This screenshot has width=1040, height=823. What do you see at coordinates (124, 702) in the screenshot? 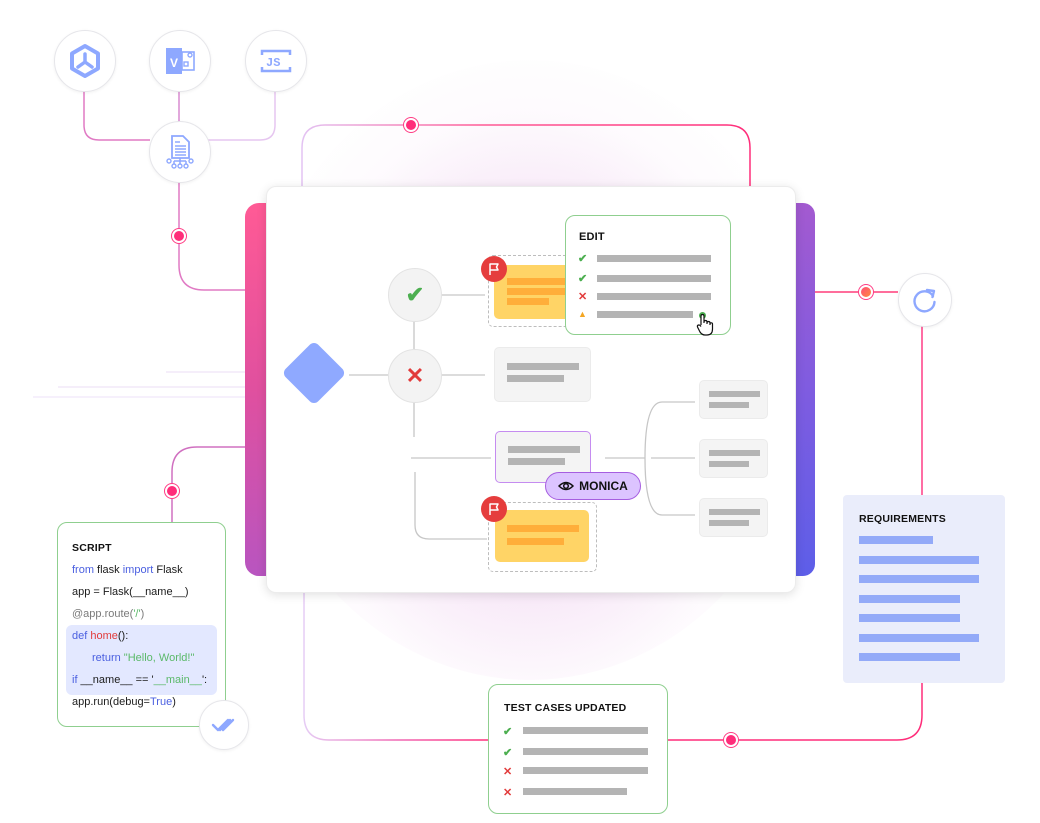
I see `code-line: app.run(debug=True)` at bounding box center [124, 702].